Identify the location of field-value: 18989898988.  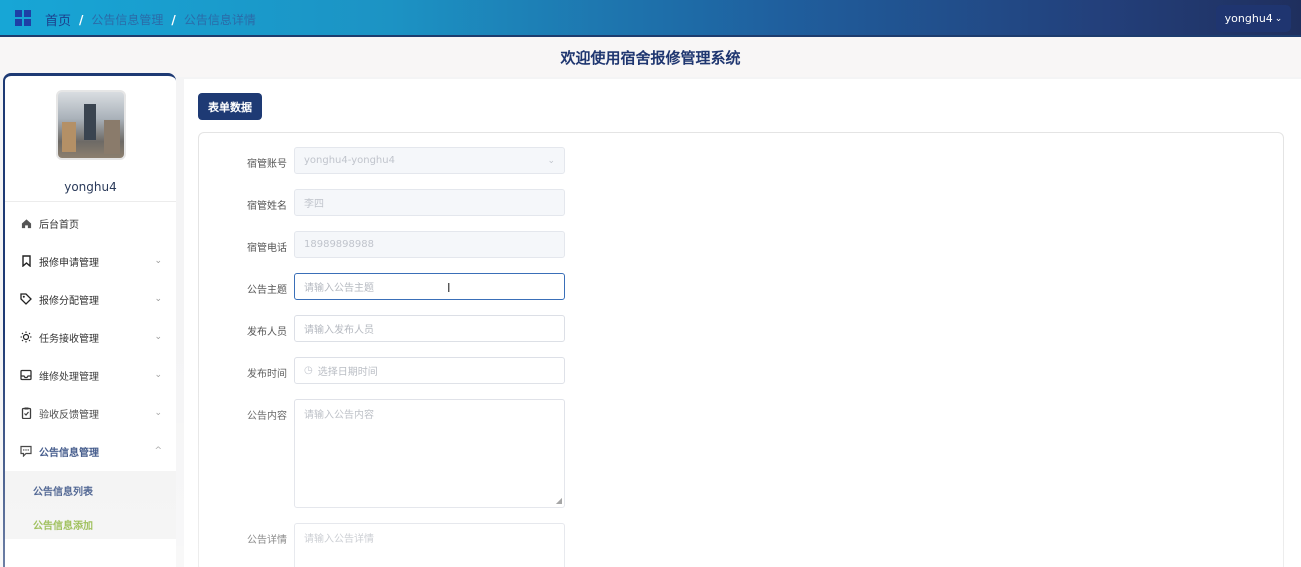
(339, 244).